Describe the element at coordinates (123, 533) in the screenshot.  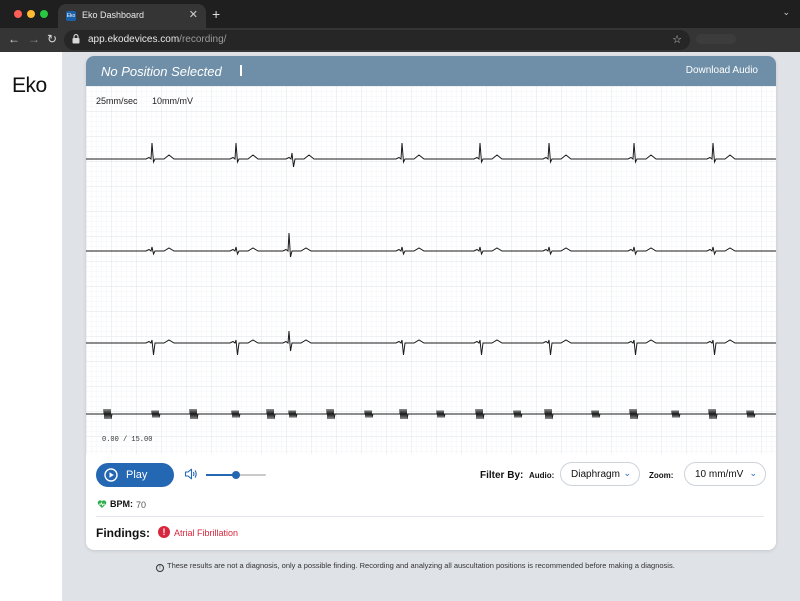
I see `findings-label: Findings:` at that location.